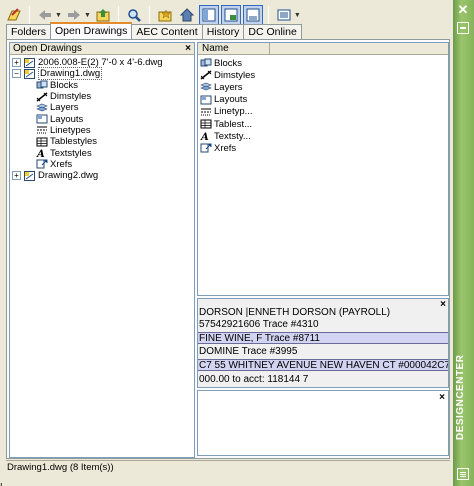  I want to click on tree-node: Blocks, so click(102, 85).